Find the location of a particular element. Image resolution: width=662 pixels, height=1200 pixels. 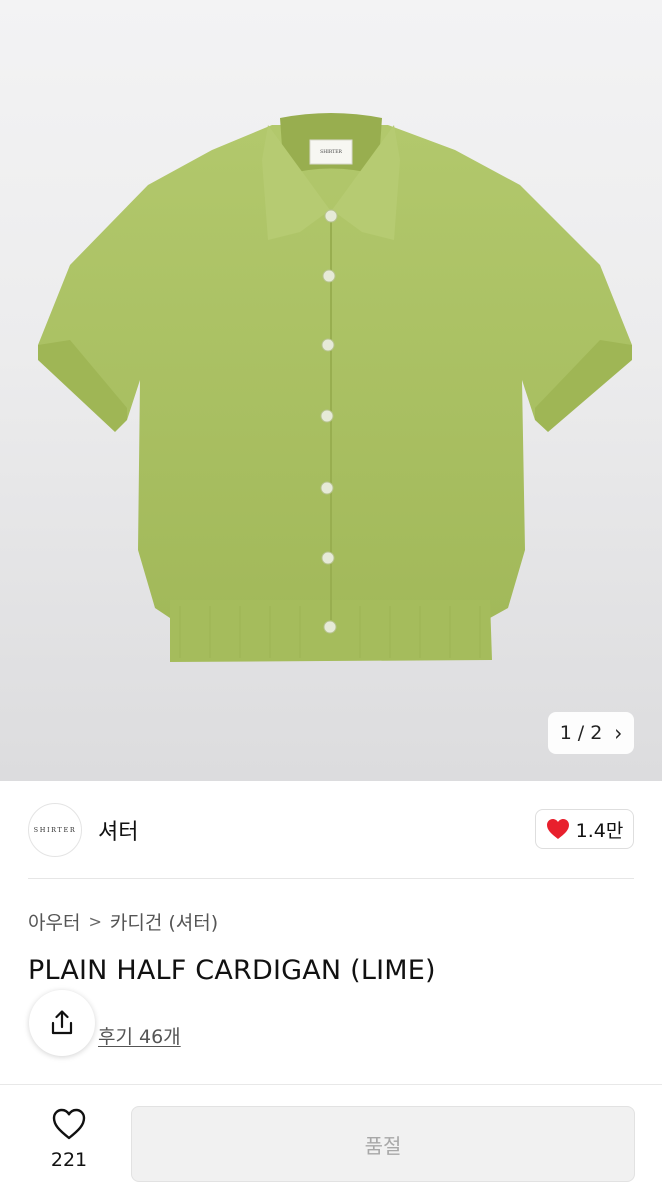

sold-out-button: 품절 is located at coordinates (383, 1144).